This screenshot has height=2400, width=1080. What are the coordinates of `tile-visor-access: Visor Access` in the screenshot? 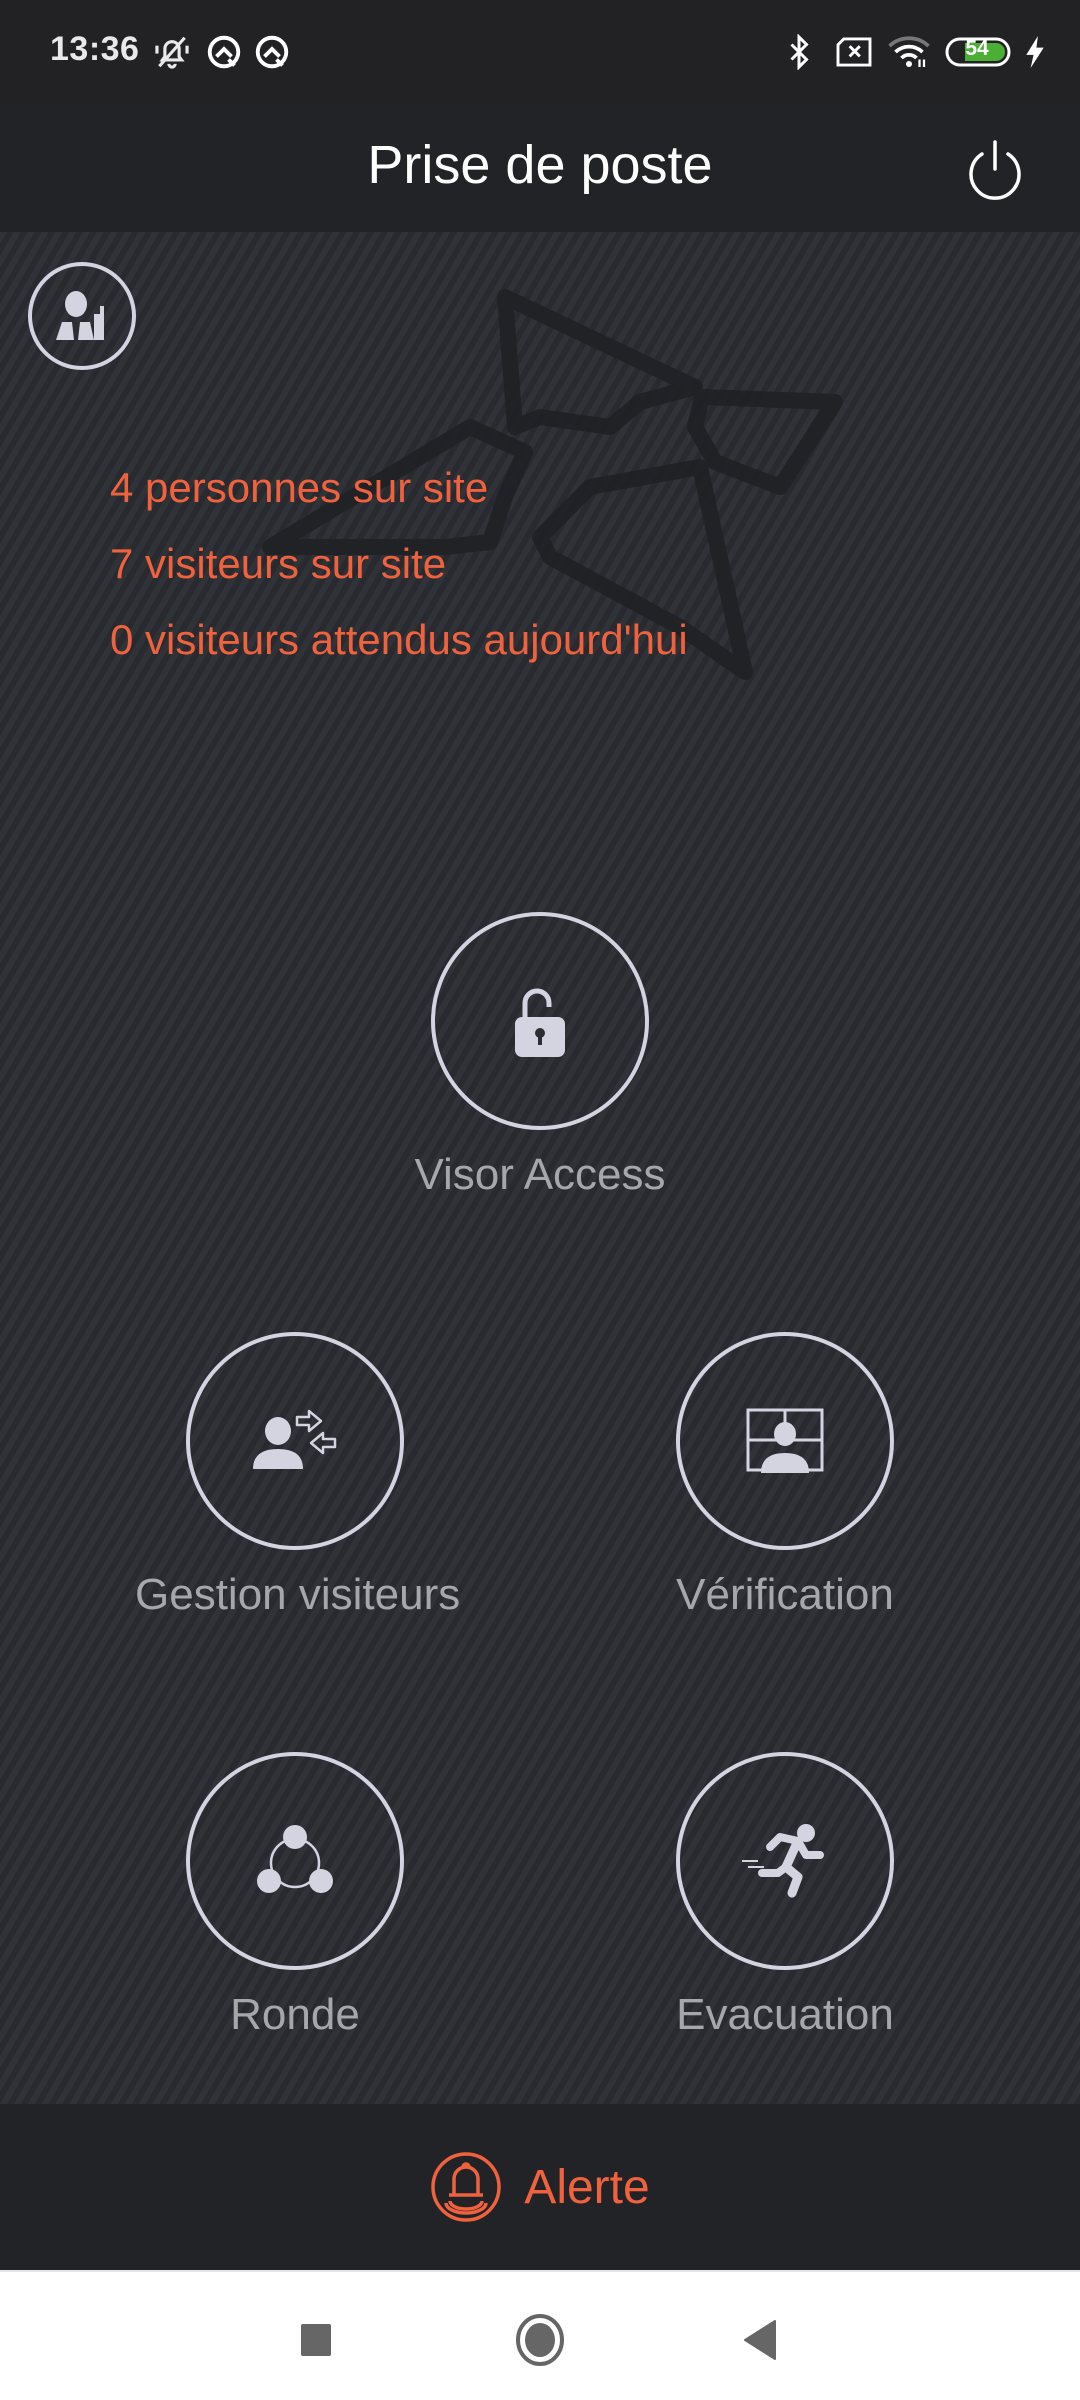 It's located at (540, 1056).